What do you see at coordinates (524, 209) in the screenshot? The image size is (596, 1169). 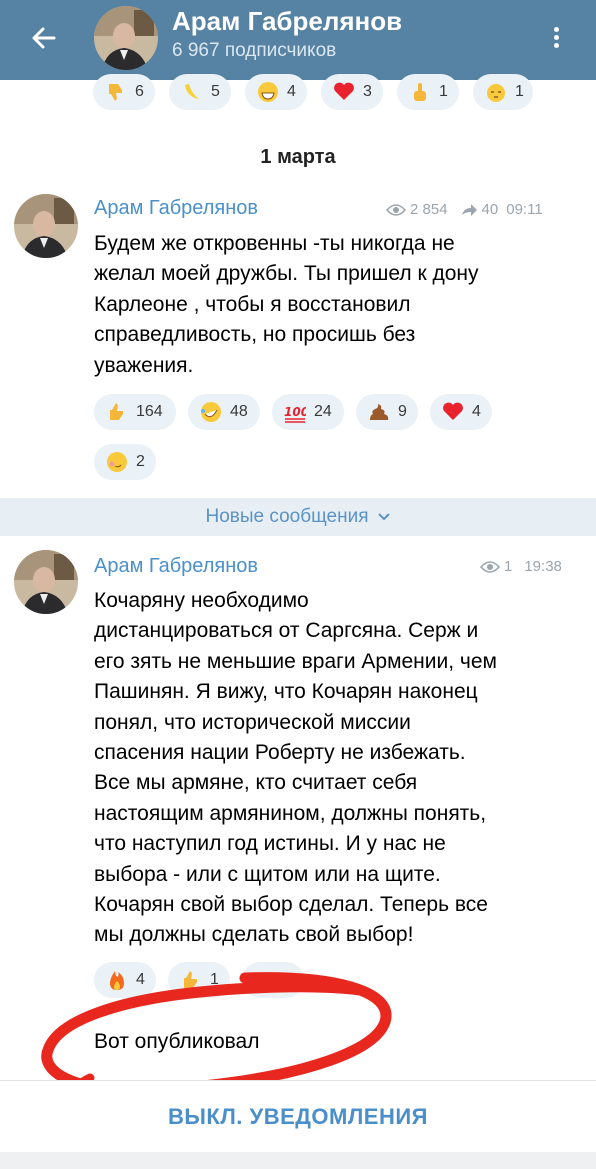 I see `message-time: 09:11` at bounding box center [524, 209].